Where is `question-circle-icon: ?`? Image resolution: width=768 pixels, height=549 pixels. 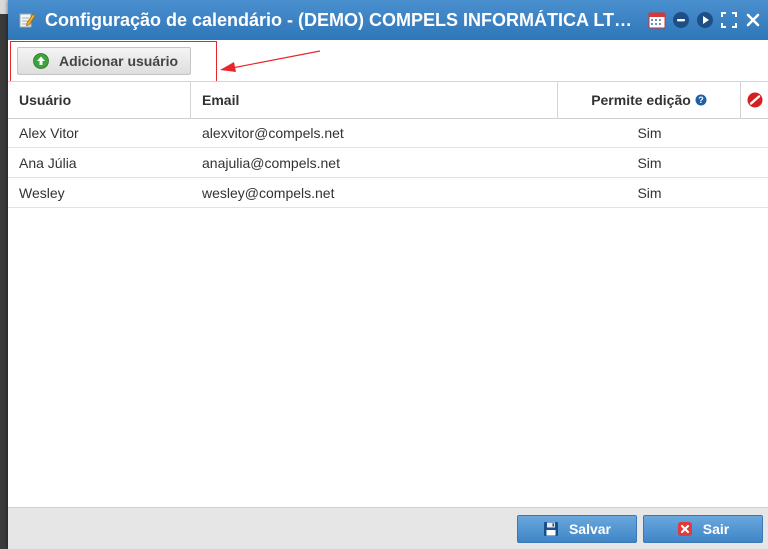
question-circle-icon: ? is located at coordinates (701, 100).